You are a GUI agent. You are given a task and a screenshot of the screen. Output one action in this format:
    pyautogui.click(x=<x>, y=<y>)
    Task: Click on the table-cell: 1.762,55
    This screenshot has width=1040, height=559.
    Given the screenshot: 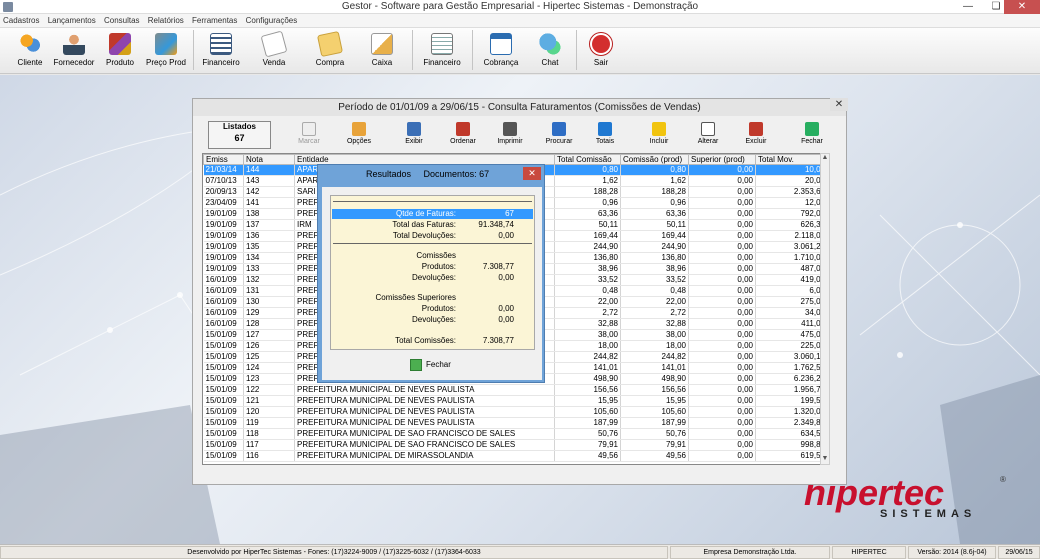 What is the action you would take?
    pyautogui.click(x=791, y=368)
    